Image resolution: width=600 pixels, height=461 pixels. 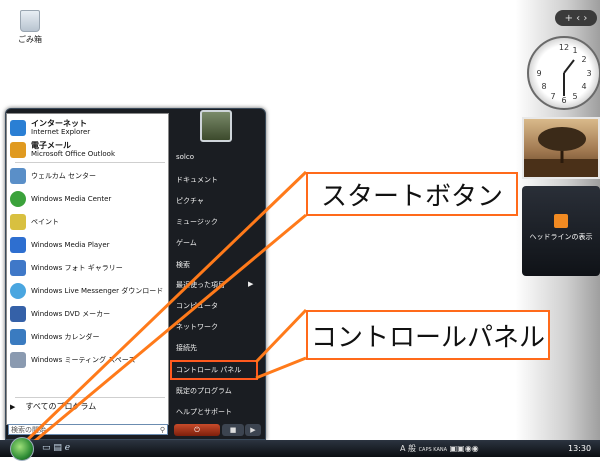 I want to click on start-button, so click(x=22, y=449).